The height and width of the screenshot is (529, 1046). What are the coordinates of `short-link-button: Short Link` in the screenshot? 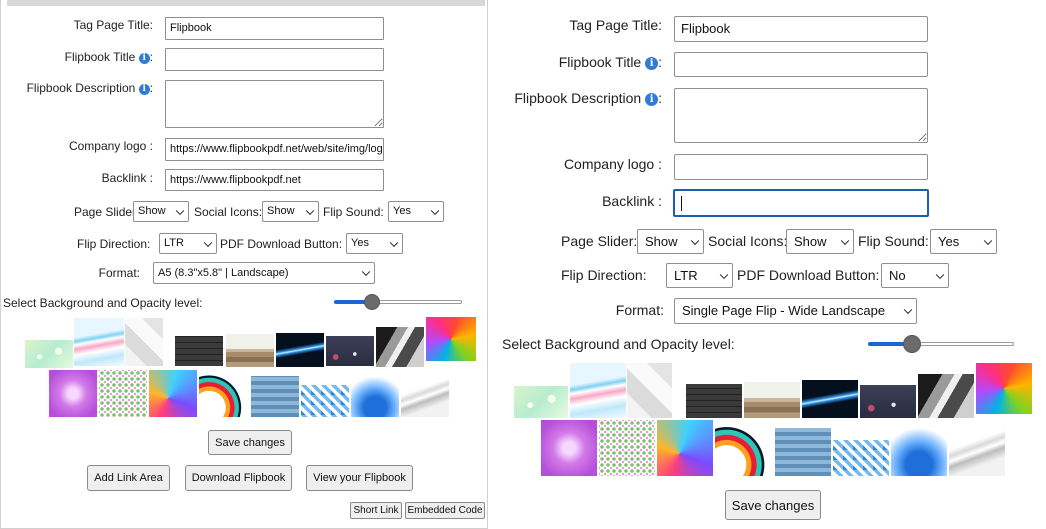 It's located at (376, 510).